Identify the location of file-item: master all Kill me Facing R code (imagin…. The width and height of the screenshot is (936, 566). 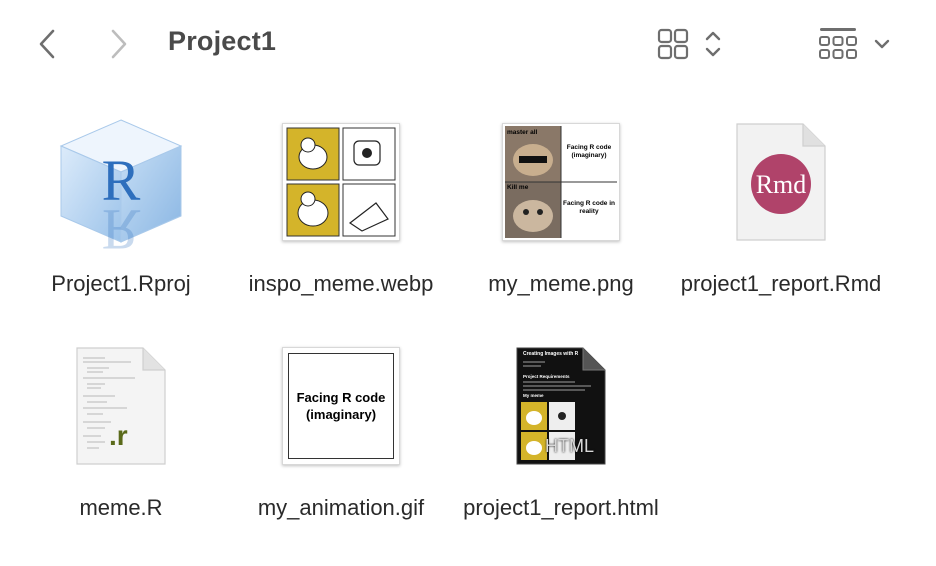
(561, 206).